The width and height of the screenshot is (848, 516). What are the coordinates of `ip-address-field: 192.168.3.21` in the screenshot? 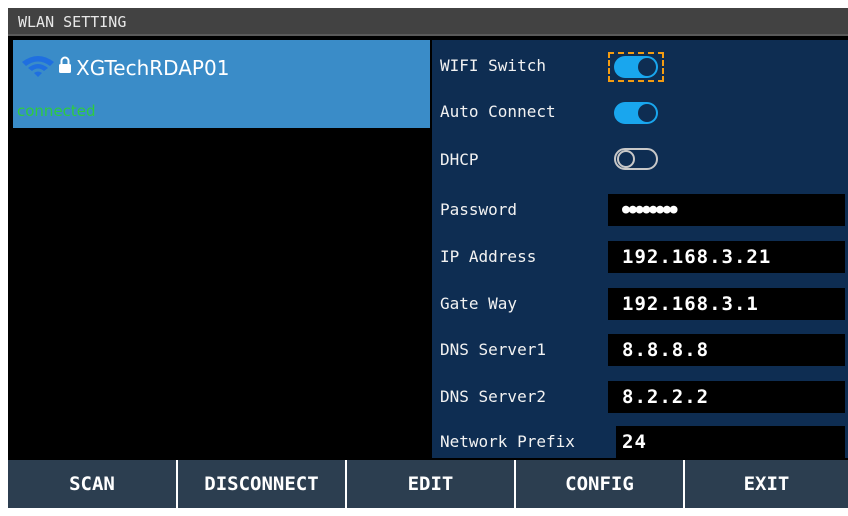 It's located at (726, 257).